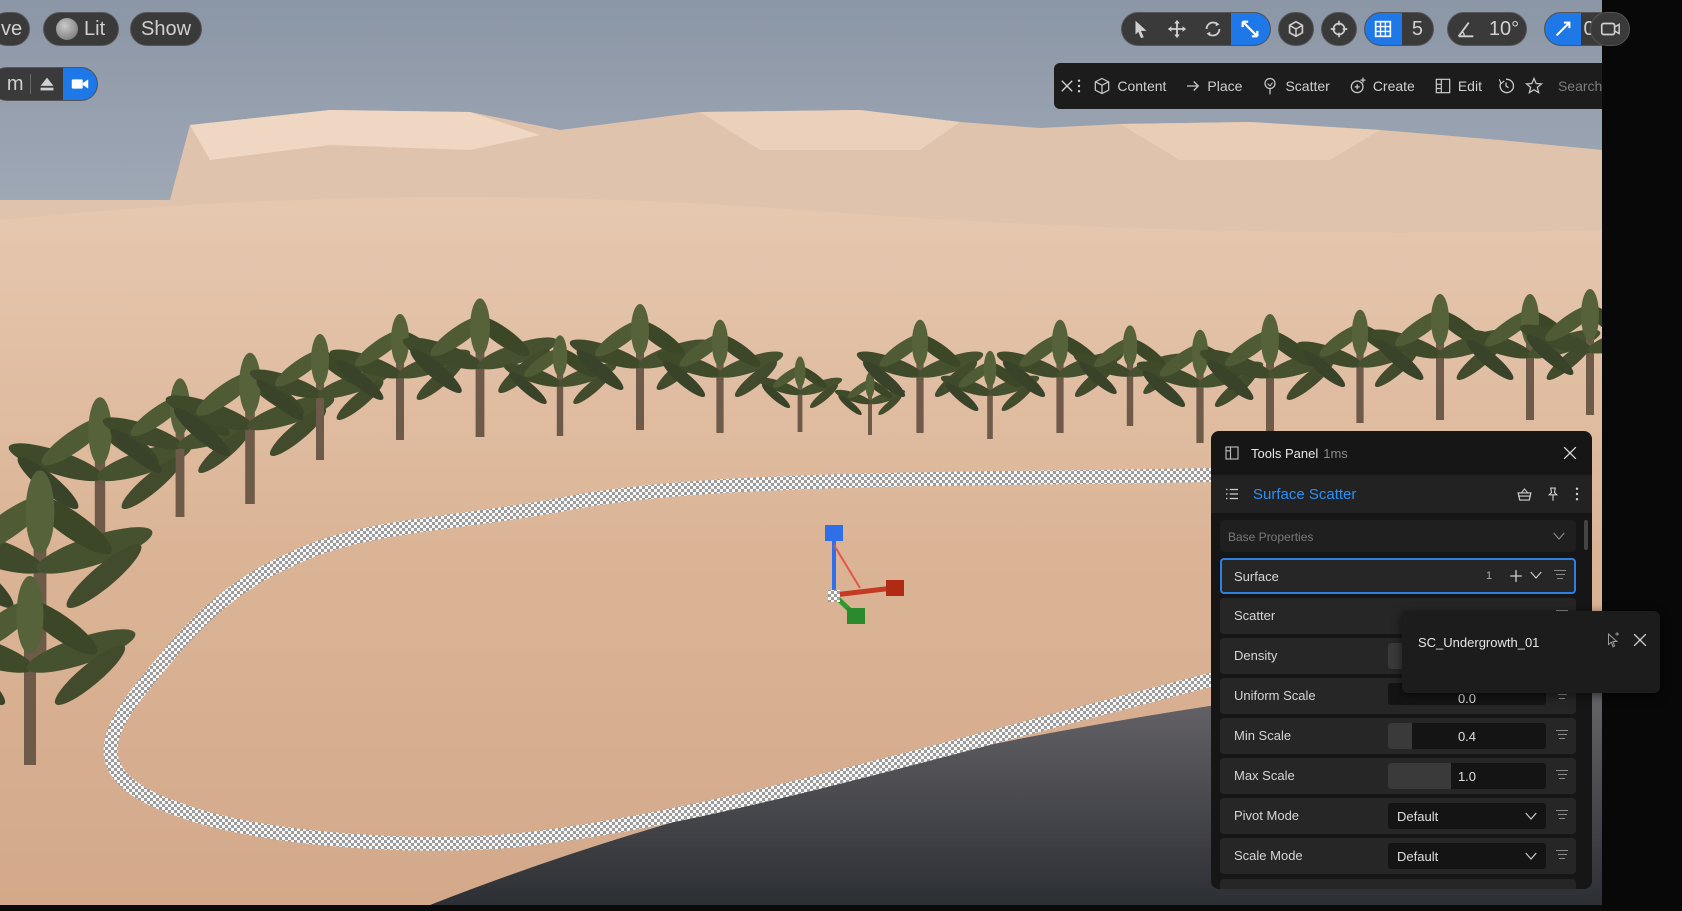 The image size is (1682, 911). What do you see at coordinates (1398, 536) in the screenshot?
I see `base-properties-section: Base Properties` at bounding box center [1398, 536].